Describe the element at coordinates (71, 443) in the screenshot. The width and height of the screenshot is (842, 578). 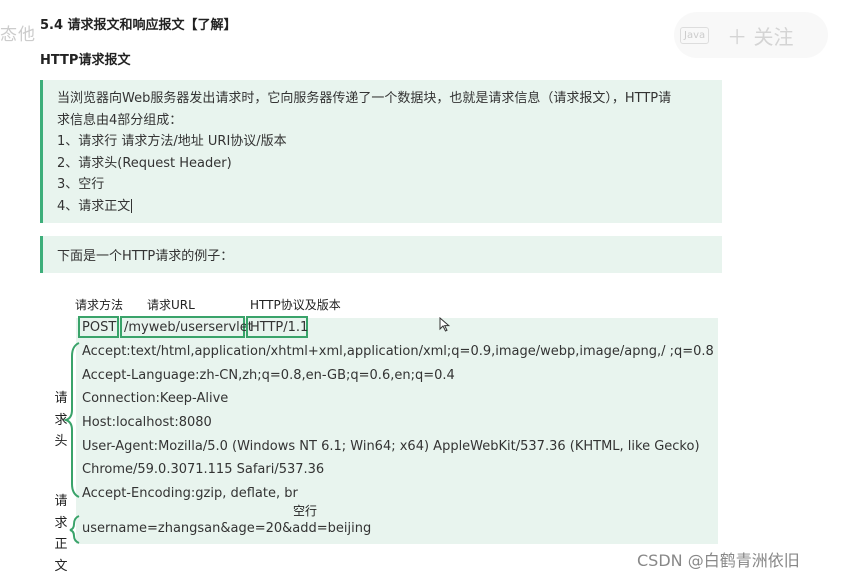
I see `bracket-overlay` at that location.